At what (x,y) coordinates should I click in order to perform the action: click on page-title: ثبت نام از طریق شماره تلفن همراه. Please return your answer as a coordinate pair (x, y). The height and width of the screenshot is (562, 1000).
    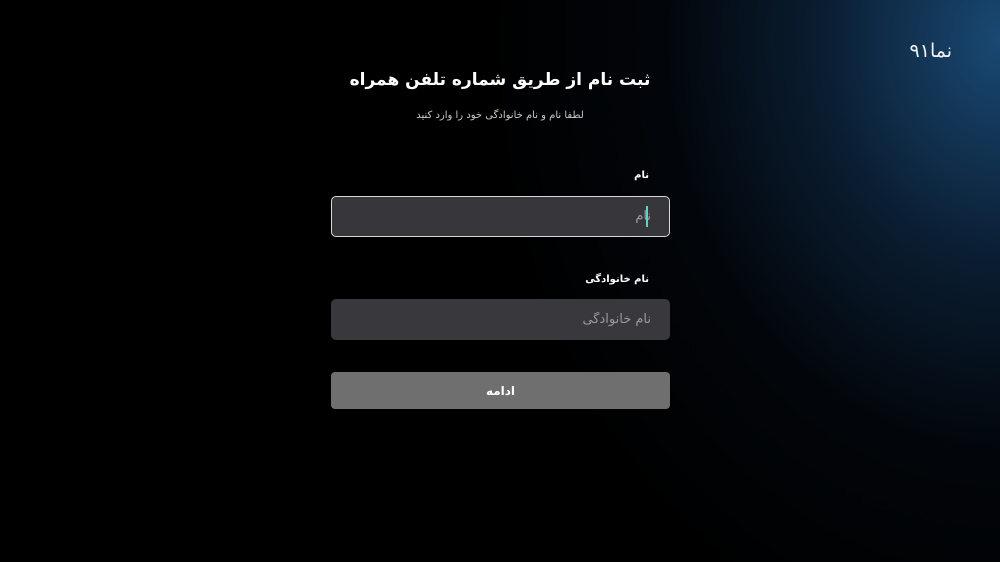
    Looking at the image, I should click on (500, 80).